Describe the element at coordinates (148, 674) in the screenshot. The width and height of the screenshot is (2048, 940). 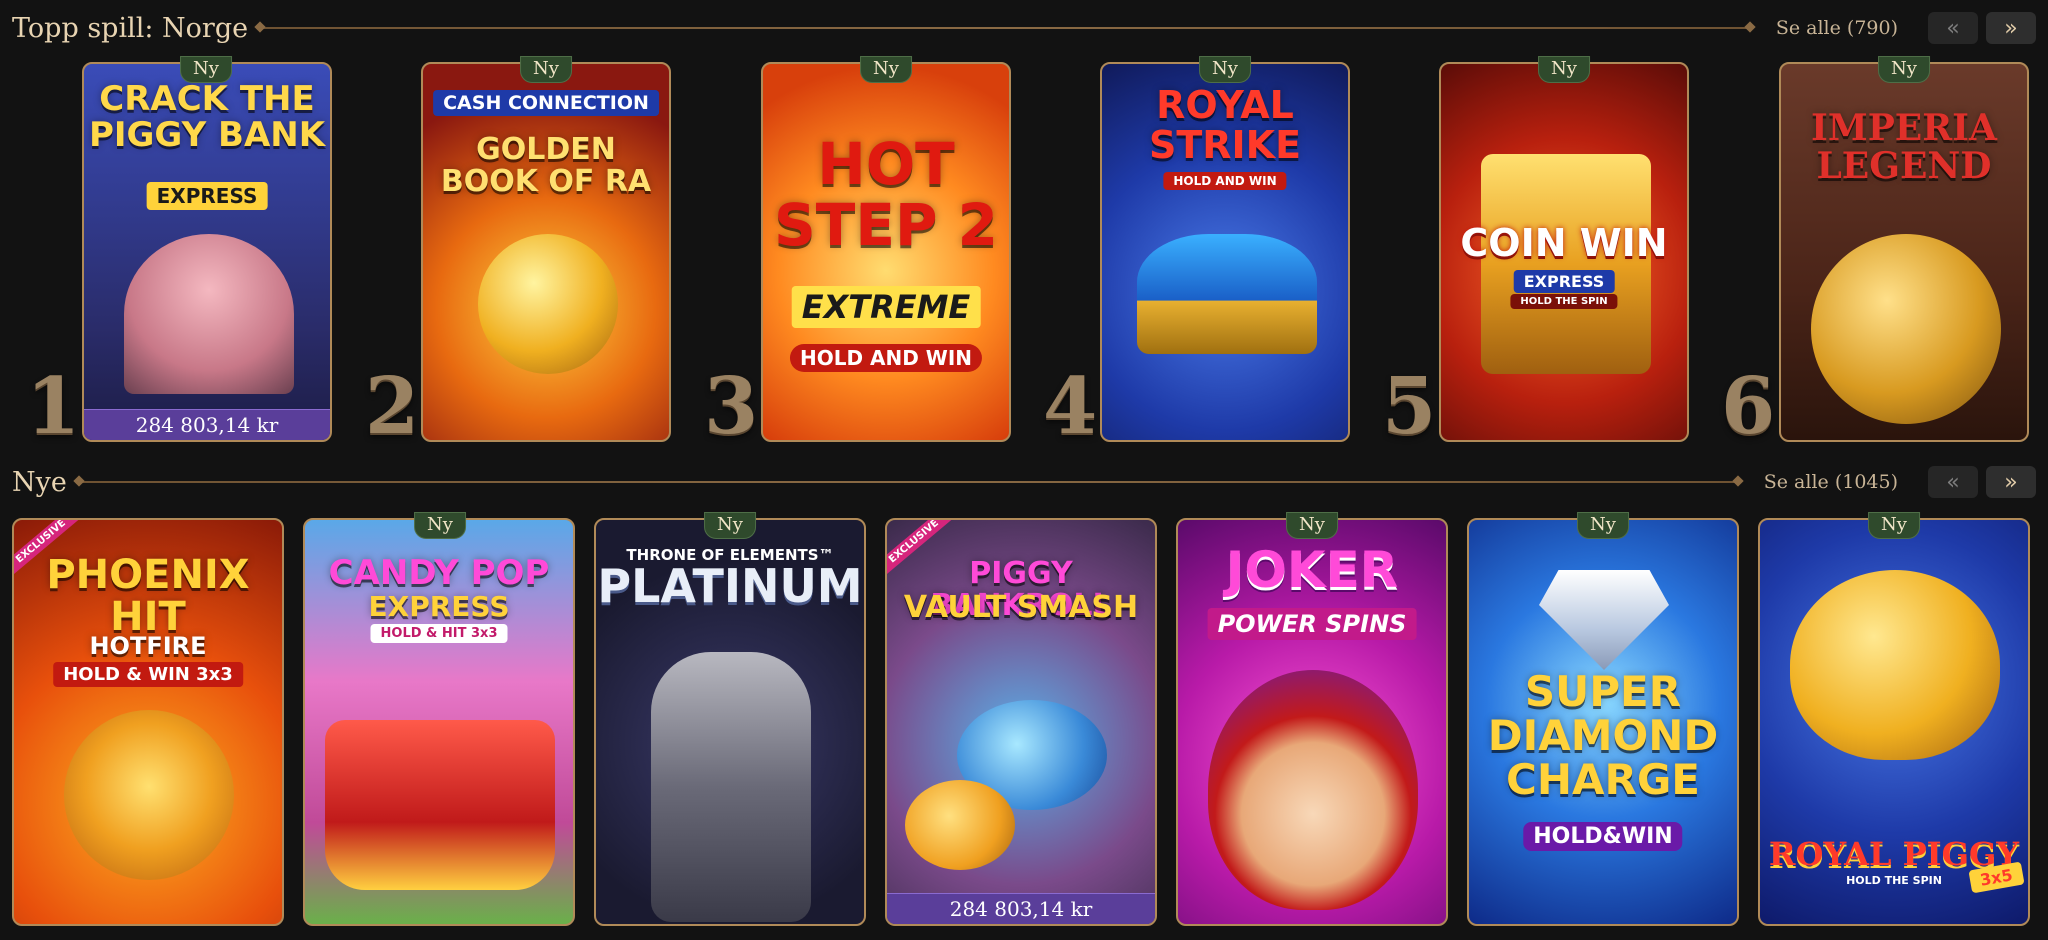
I see `game-tag: HOLD & WIN 3x3` at that location.